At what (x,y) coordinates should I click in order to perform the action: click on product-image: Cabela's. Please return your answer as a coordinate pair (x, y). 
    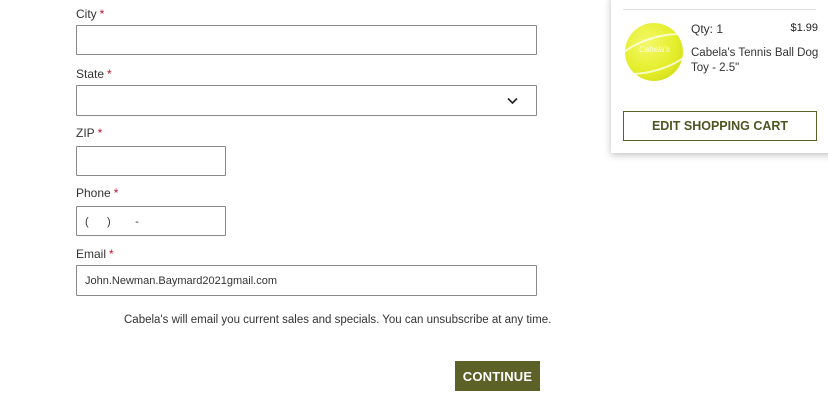
    Looking at the image, I should click on (654, 52).